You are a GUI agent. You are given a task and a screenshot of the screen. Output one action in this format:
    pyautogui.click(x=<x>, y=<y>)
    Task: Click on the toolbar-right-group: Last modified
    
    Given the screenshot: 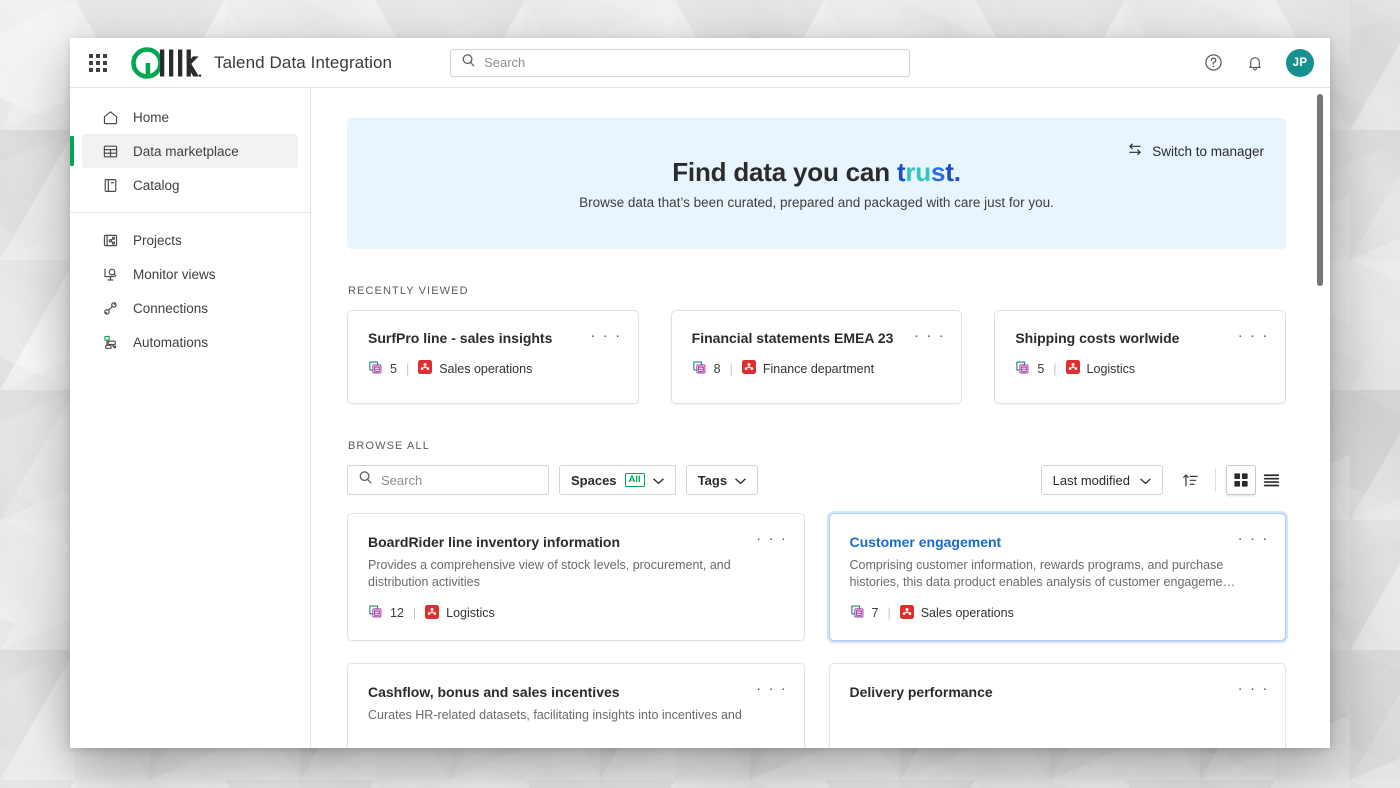 What is the action you would take?
    pyautogui.click(x=1163, y=480)
    